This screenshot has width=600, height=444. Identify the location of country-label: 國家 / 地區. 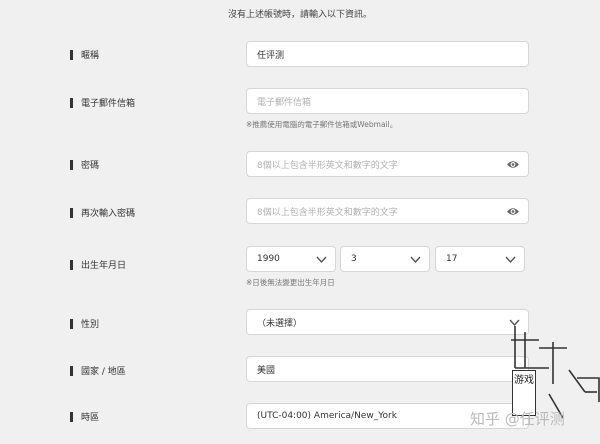
(98, 370).